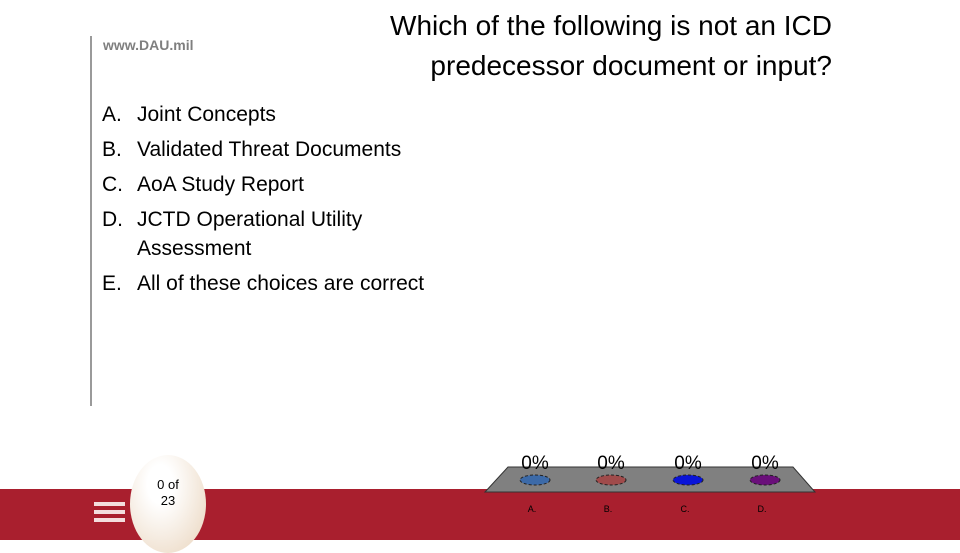 The image size is (960, 553). Describe the element at coordinates (685, 509) in the screenshot. I see `category-label: C.` at that location.